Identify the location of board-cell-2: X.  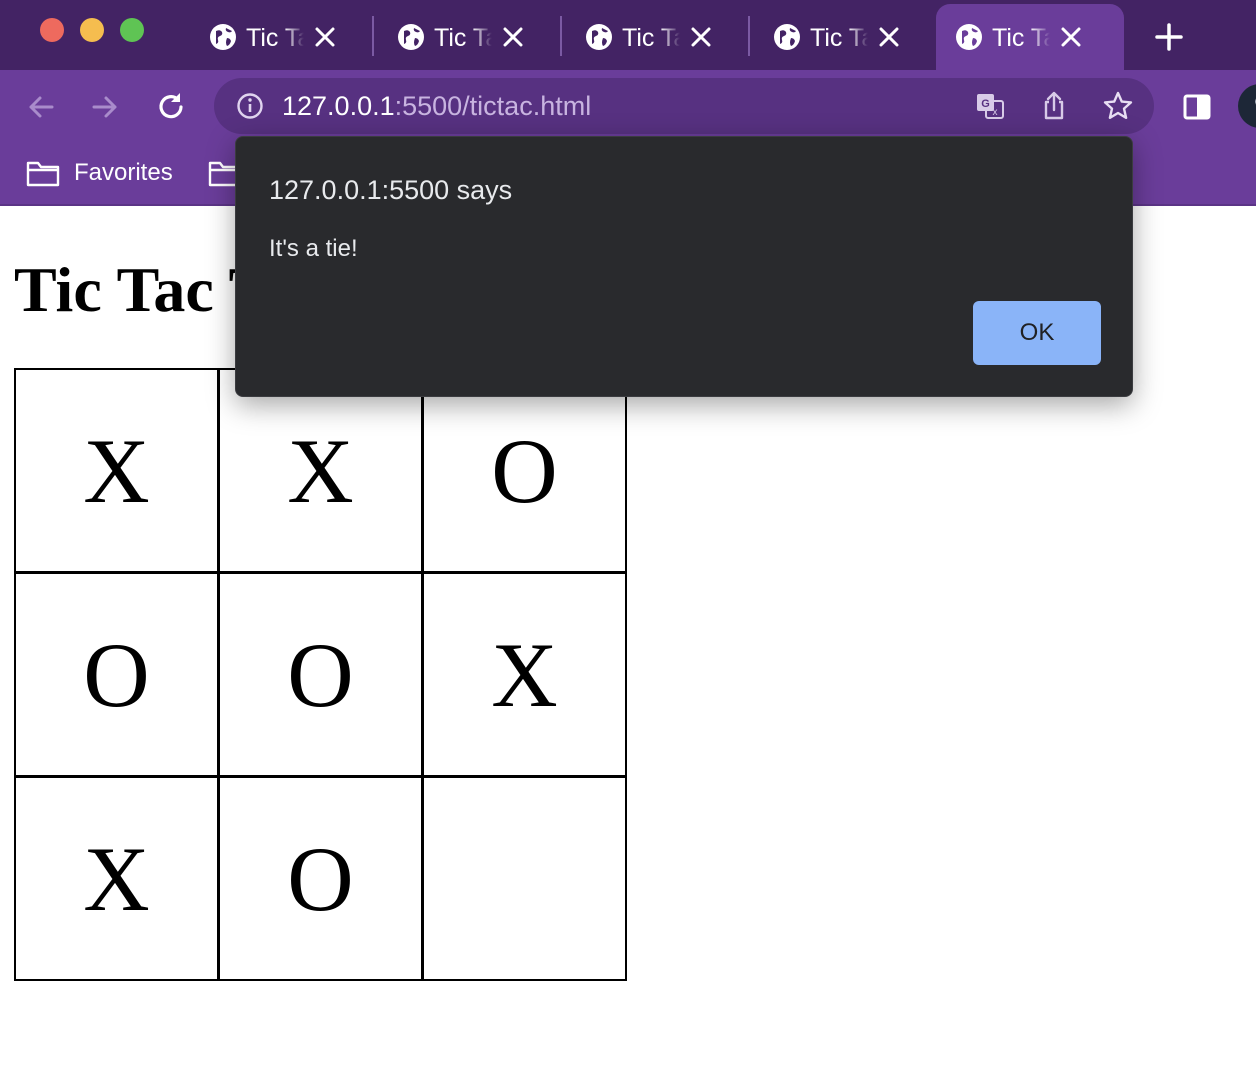
(320, 470).